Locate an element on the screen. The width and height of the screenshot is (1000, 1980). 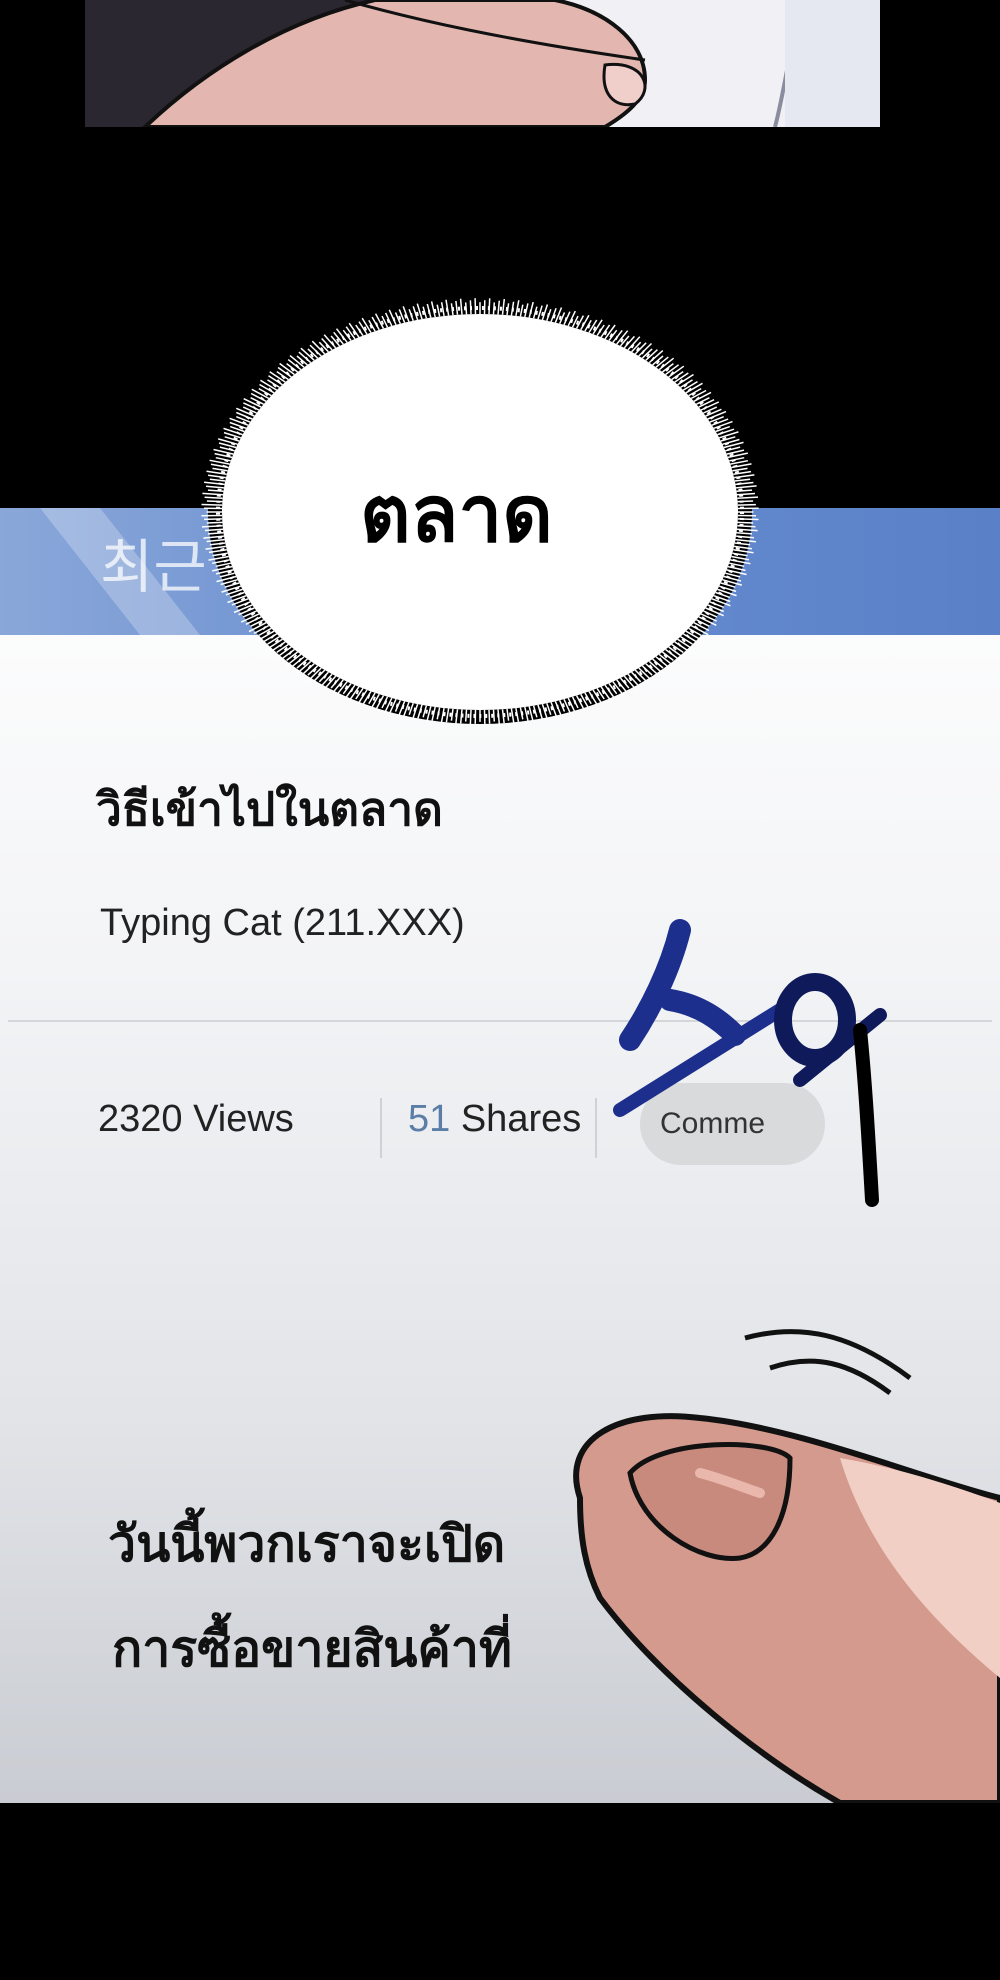
view-count: 2320 Views is located at coordinates (196, 1119).